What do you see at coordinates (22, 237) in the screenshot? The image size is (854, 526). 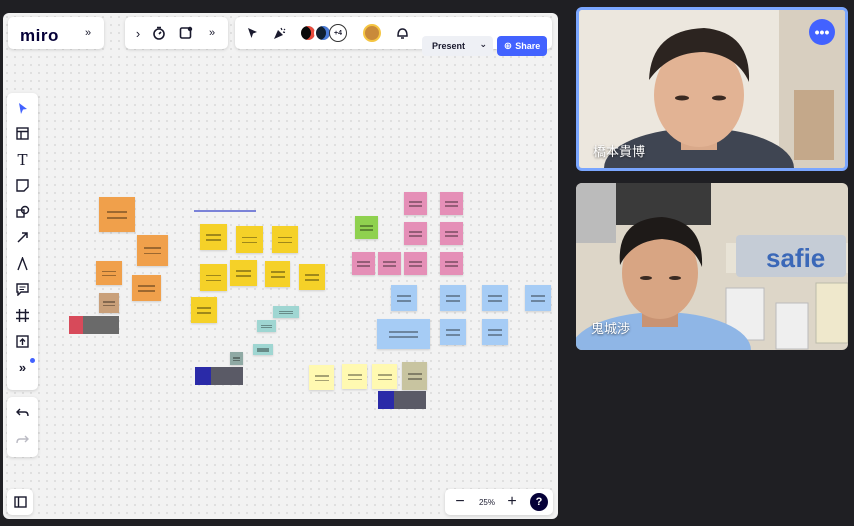 I see `connection-line-icon` at bounding box center [22, 237].